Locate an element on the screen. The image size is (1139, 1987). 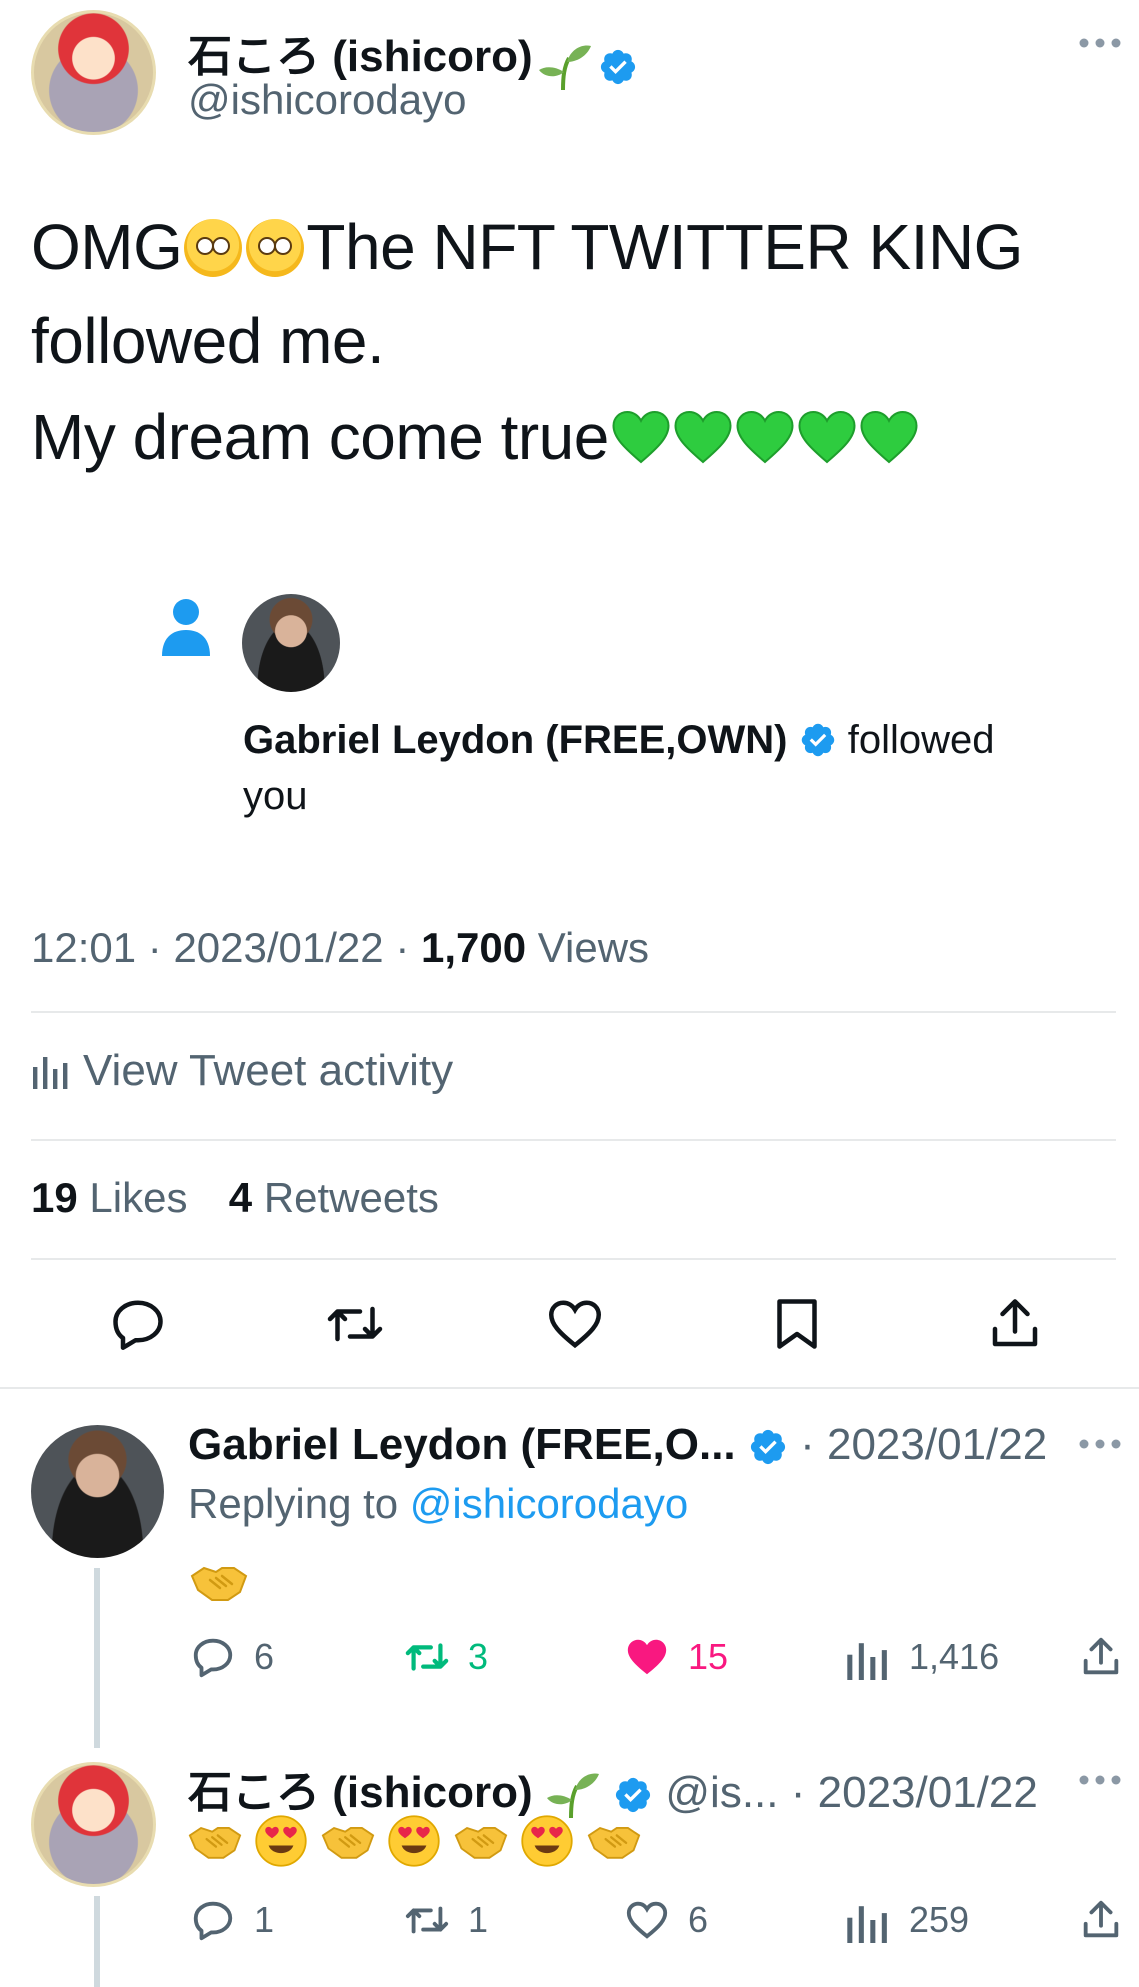
reply2-emoji-text is located at coordinates (418, 1841).